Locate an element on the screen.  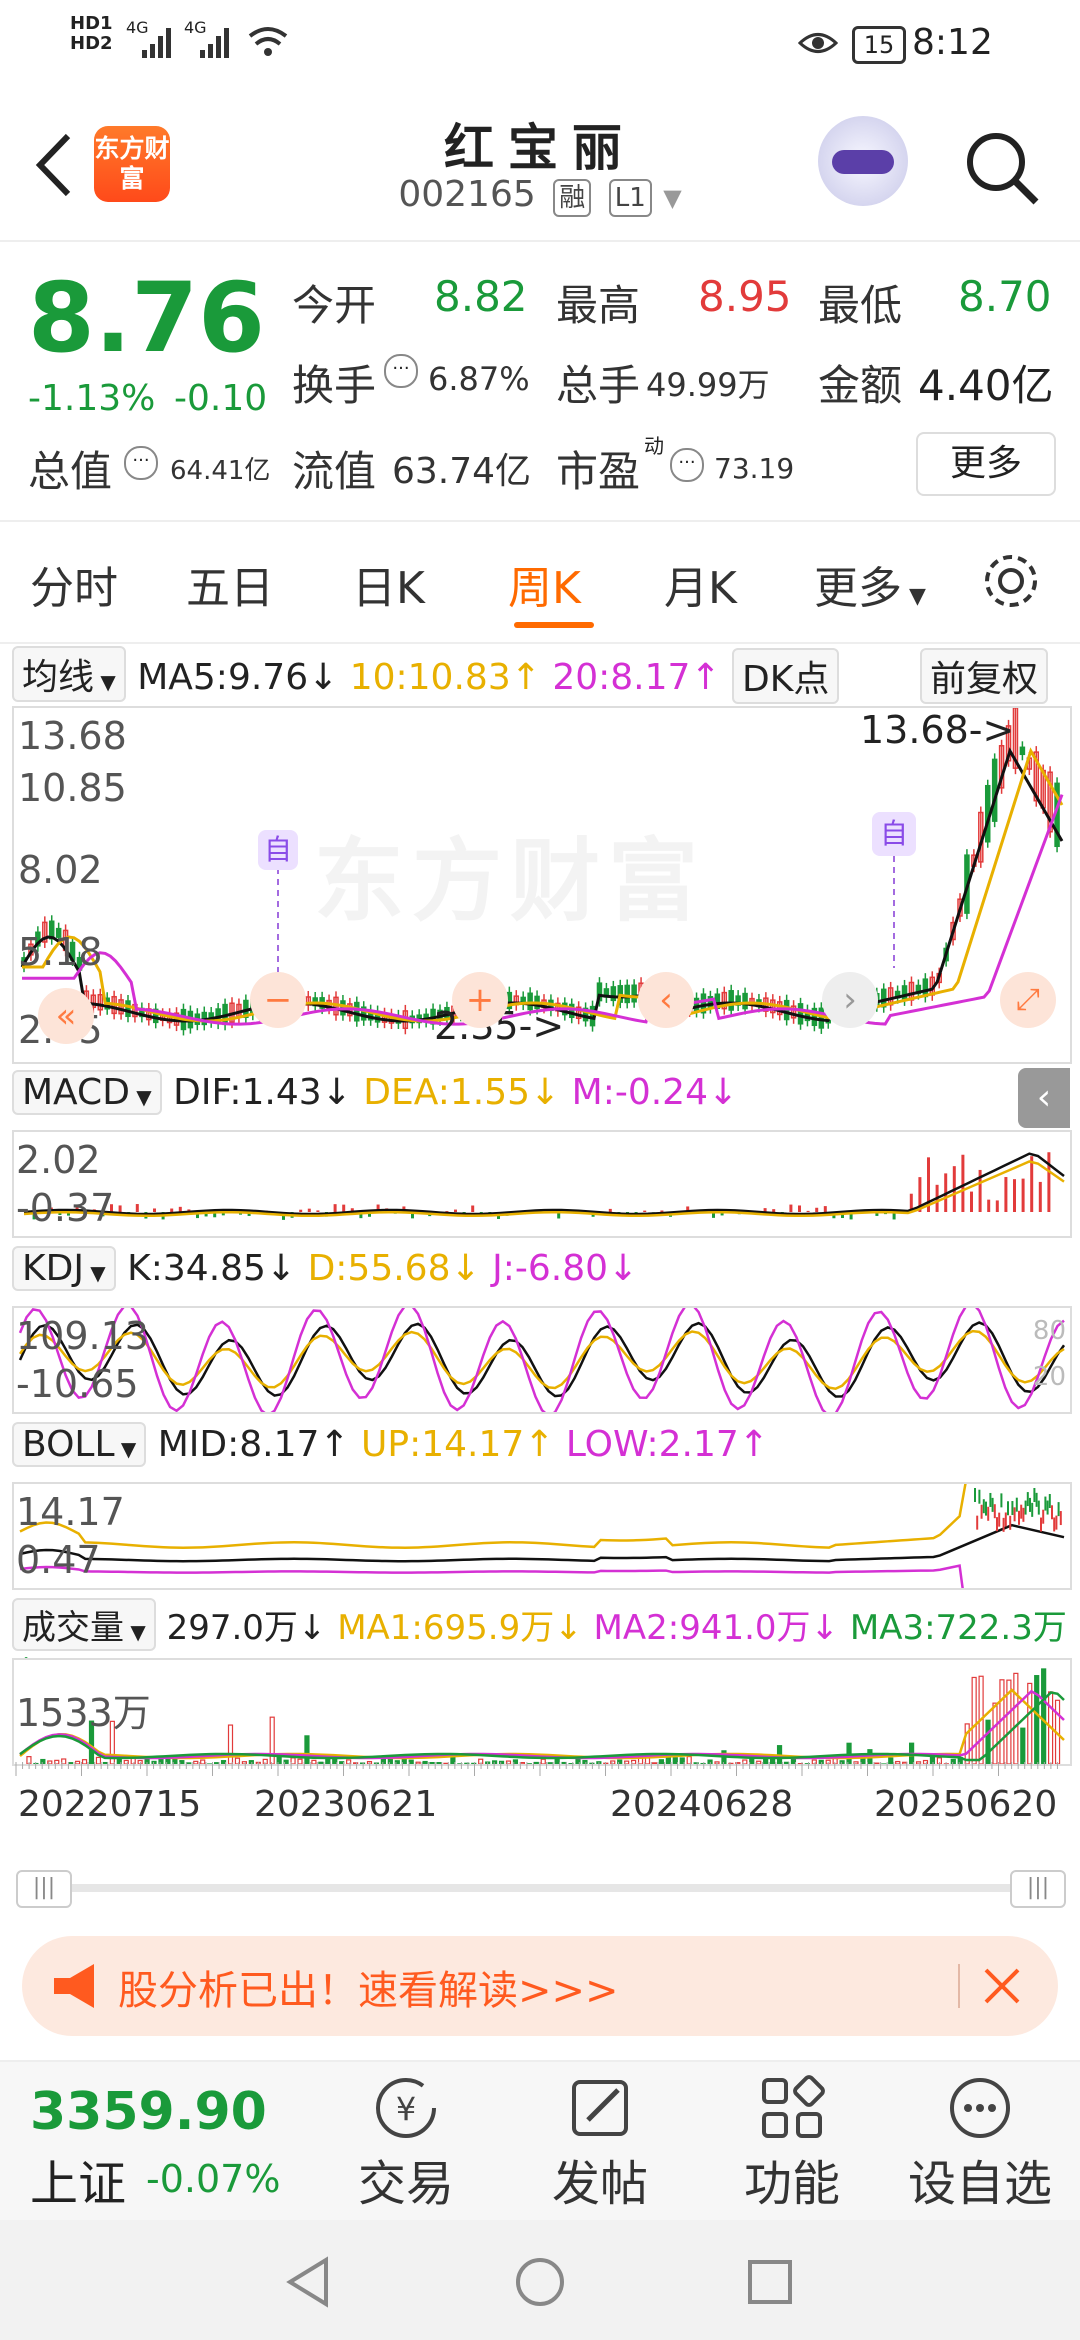
edit-icon is located at coordinates (600, 2108).